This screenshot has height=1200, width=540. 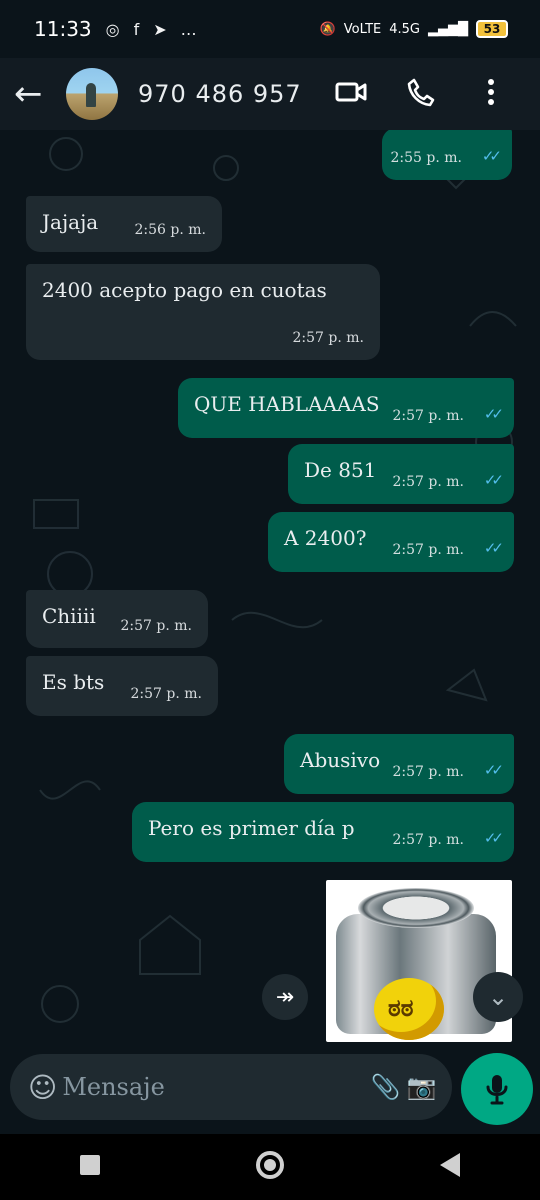 I want to click on message-bubble-out: A 2400? 2:57 p. m. ✓✓, so click(x=391, y=542).